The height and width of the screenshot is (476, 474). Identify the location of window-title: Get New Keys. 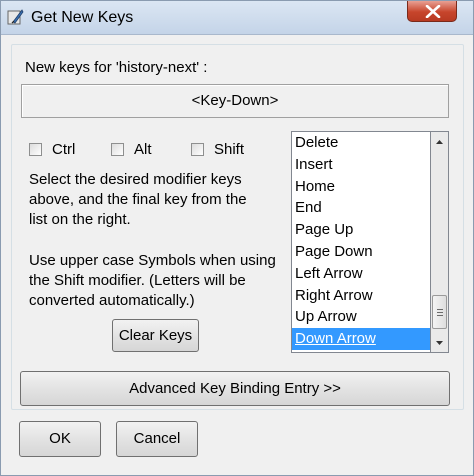
(82, 17).